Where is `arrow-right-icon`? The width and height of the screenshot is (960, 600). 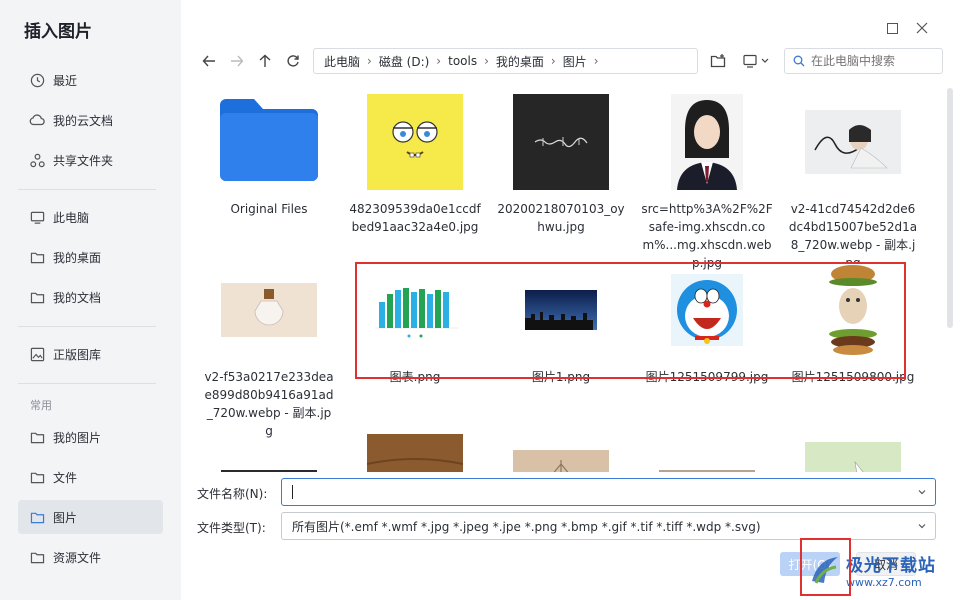
arrow-right-icon is located at coordinates (237, 61).